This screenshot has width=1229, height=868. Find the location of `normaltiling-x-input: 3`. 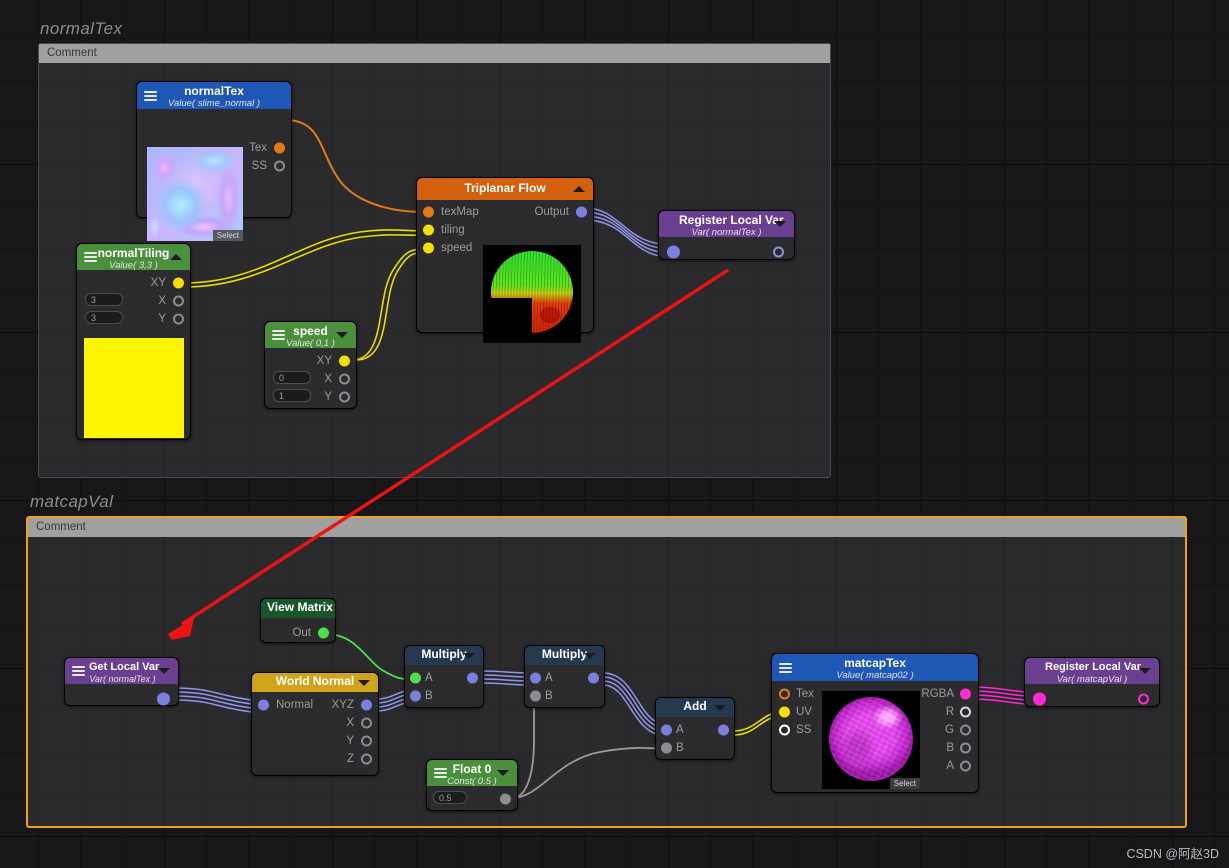

normaltiling-x-input: 3 is located at coordinates (104, 299).